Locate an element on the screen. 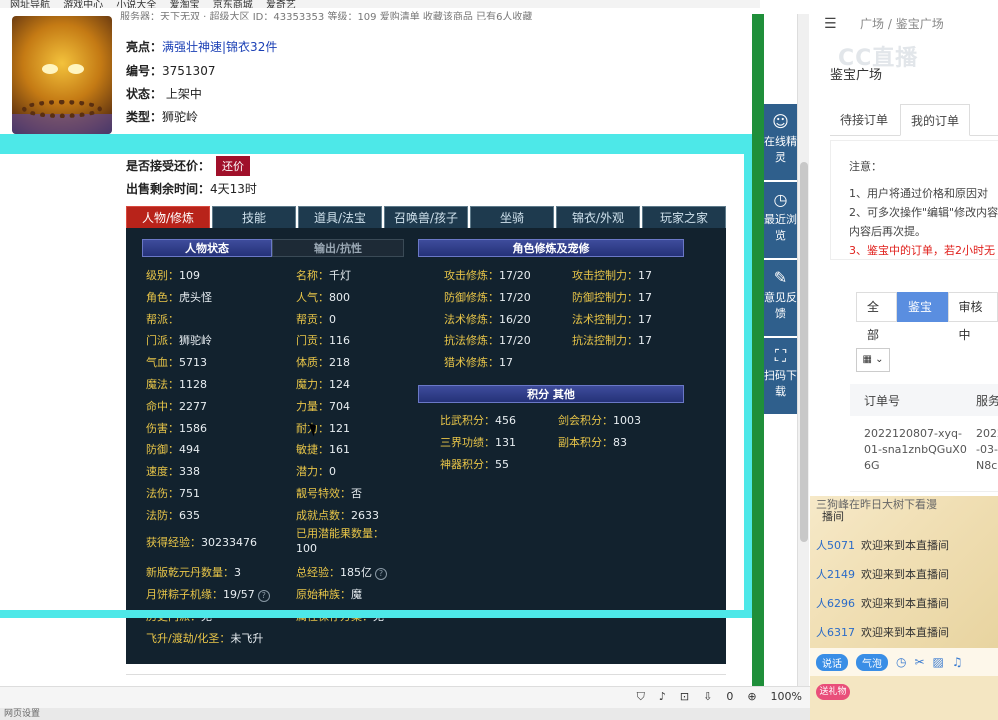 The height and width of the screenshot is (720, 998). tab-outfits: 锦衣/外观 is located at coordinates (598, 217).